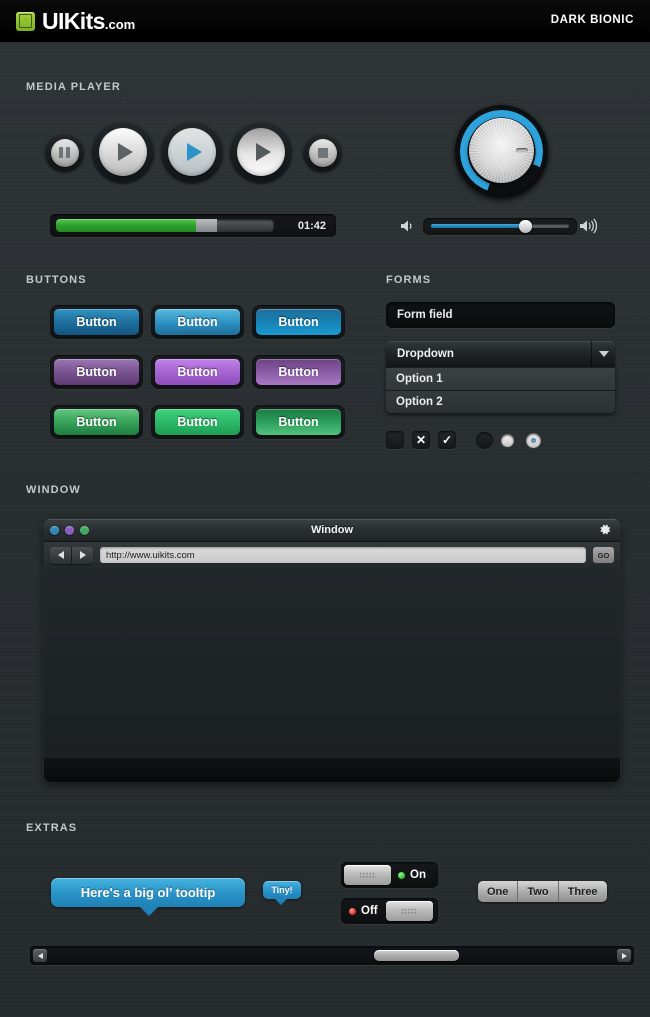 The image size is (650, 1017). What do you see at coordinates (498, 891) in the screenshot?
I see `segment-one: One` at bounding box center [498, 891].